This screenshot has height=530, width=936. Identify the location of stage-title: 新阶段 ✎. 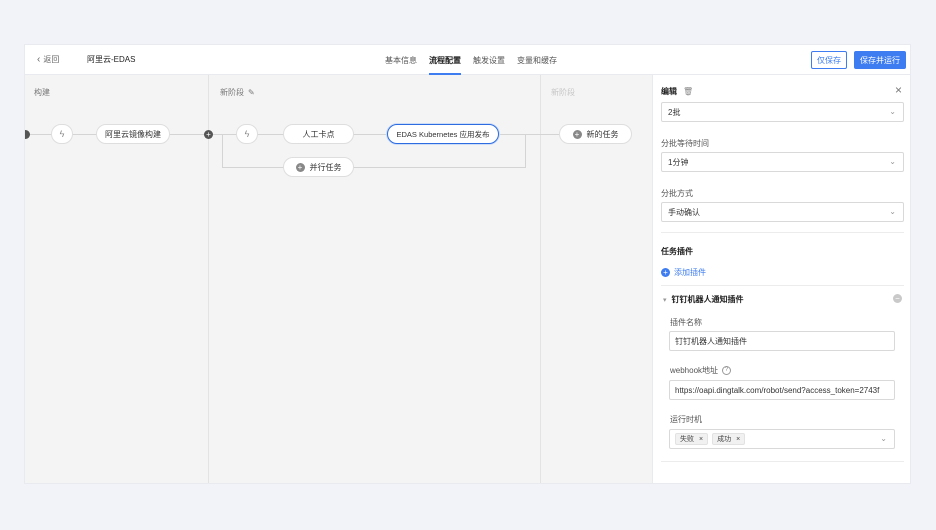
(237, 92).